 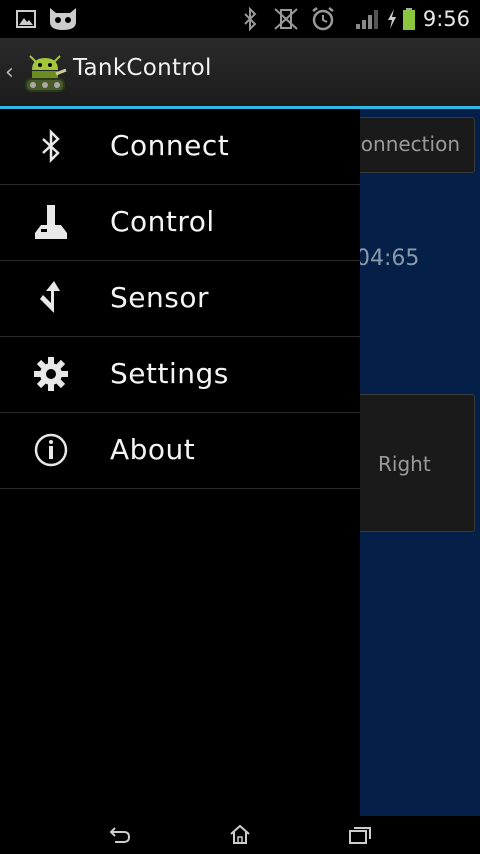 I want to click on vibrate-off-icon, so click(x=286, y=19).